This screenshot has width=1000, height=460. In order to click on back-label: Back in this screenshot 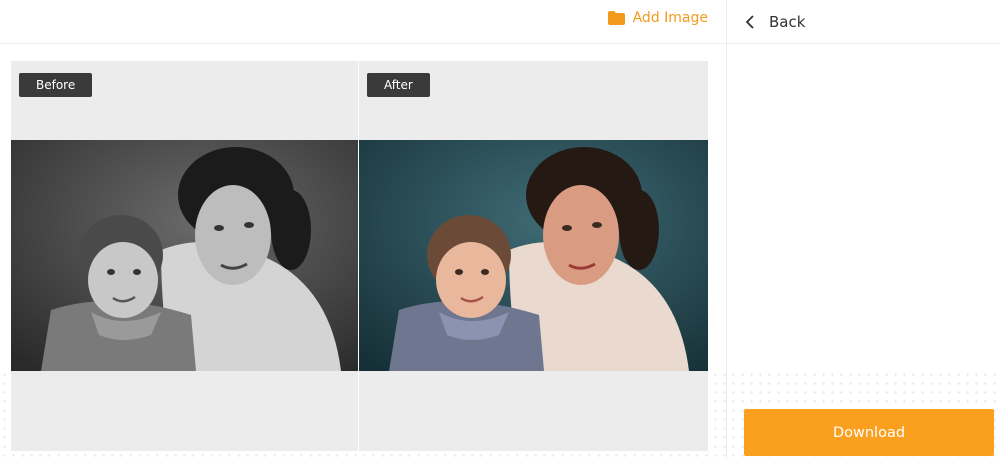, I will do `click(787, 21)`.